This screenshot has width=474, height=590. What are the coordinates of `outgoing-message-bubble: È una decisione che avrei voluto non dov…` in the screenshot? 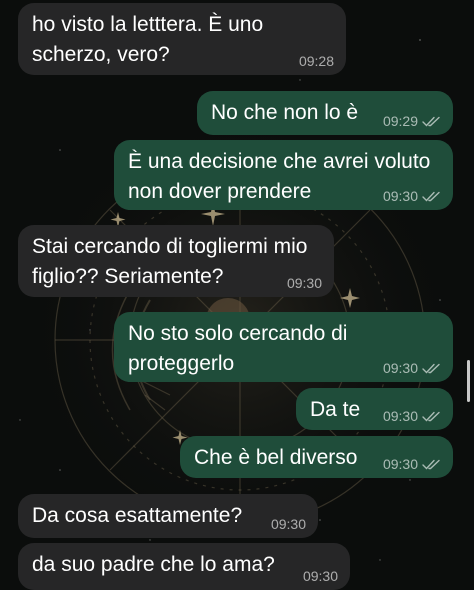 It's located at (283, 175).